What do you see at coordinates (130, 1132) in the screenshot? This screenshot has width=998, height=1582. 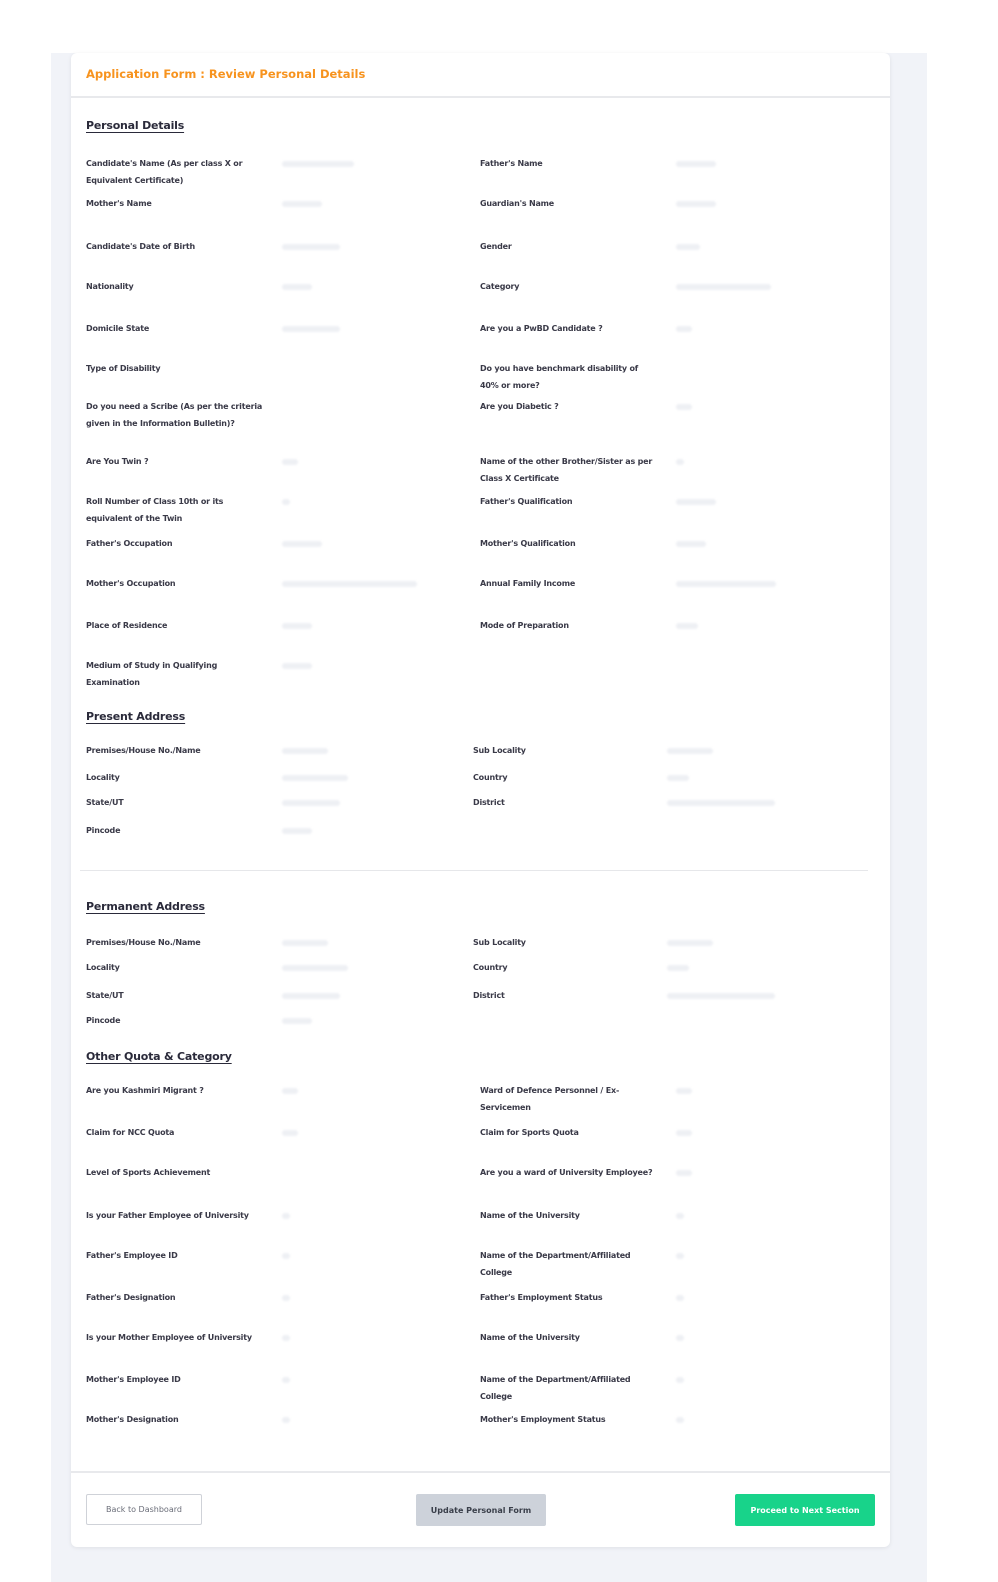 I see `label-ncc-quota: Claim for NCC Quota` at bounding box center [130, 1132].